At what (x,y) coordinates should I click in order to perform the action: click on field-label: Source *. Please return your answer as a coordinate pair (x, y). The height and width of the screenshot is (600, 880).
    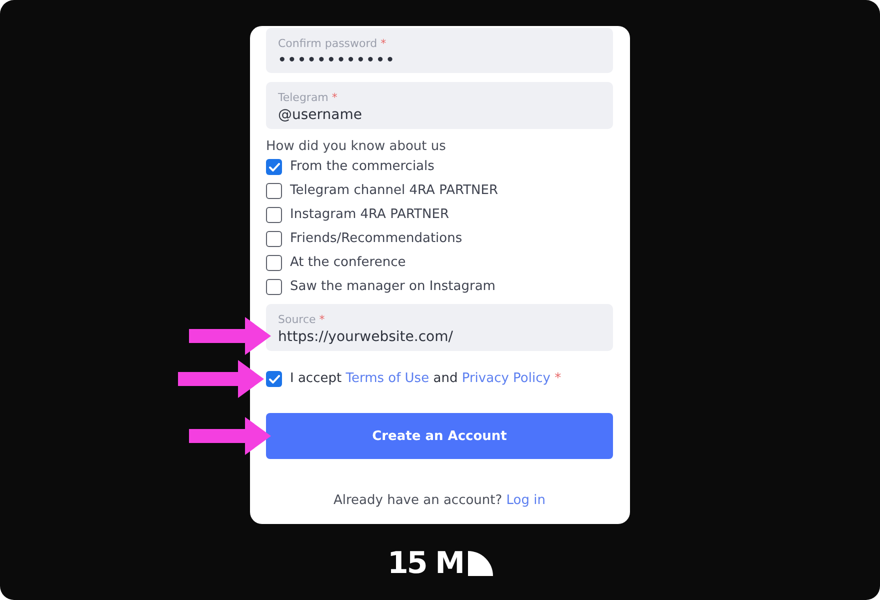
    Looking at the image, I should click on (302, 319).